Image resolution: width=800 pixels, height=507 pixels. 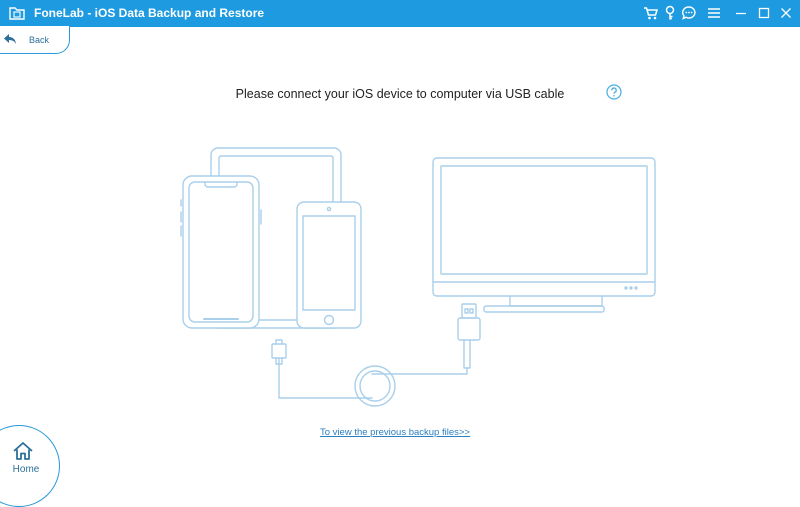 What do you see at coordinates (741, 13) in the screenshot?
I see `minimize-icon` at bounding box center [741, 13].